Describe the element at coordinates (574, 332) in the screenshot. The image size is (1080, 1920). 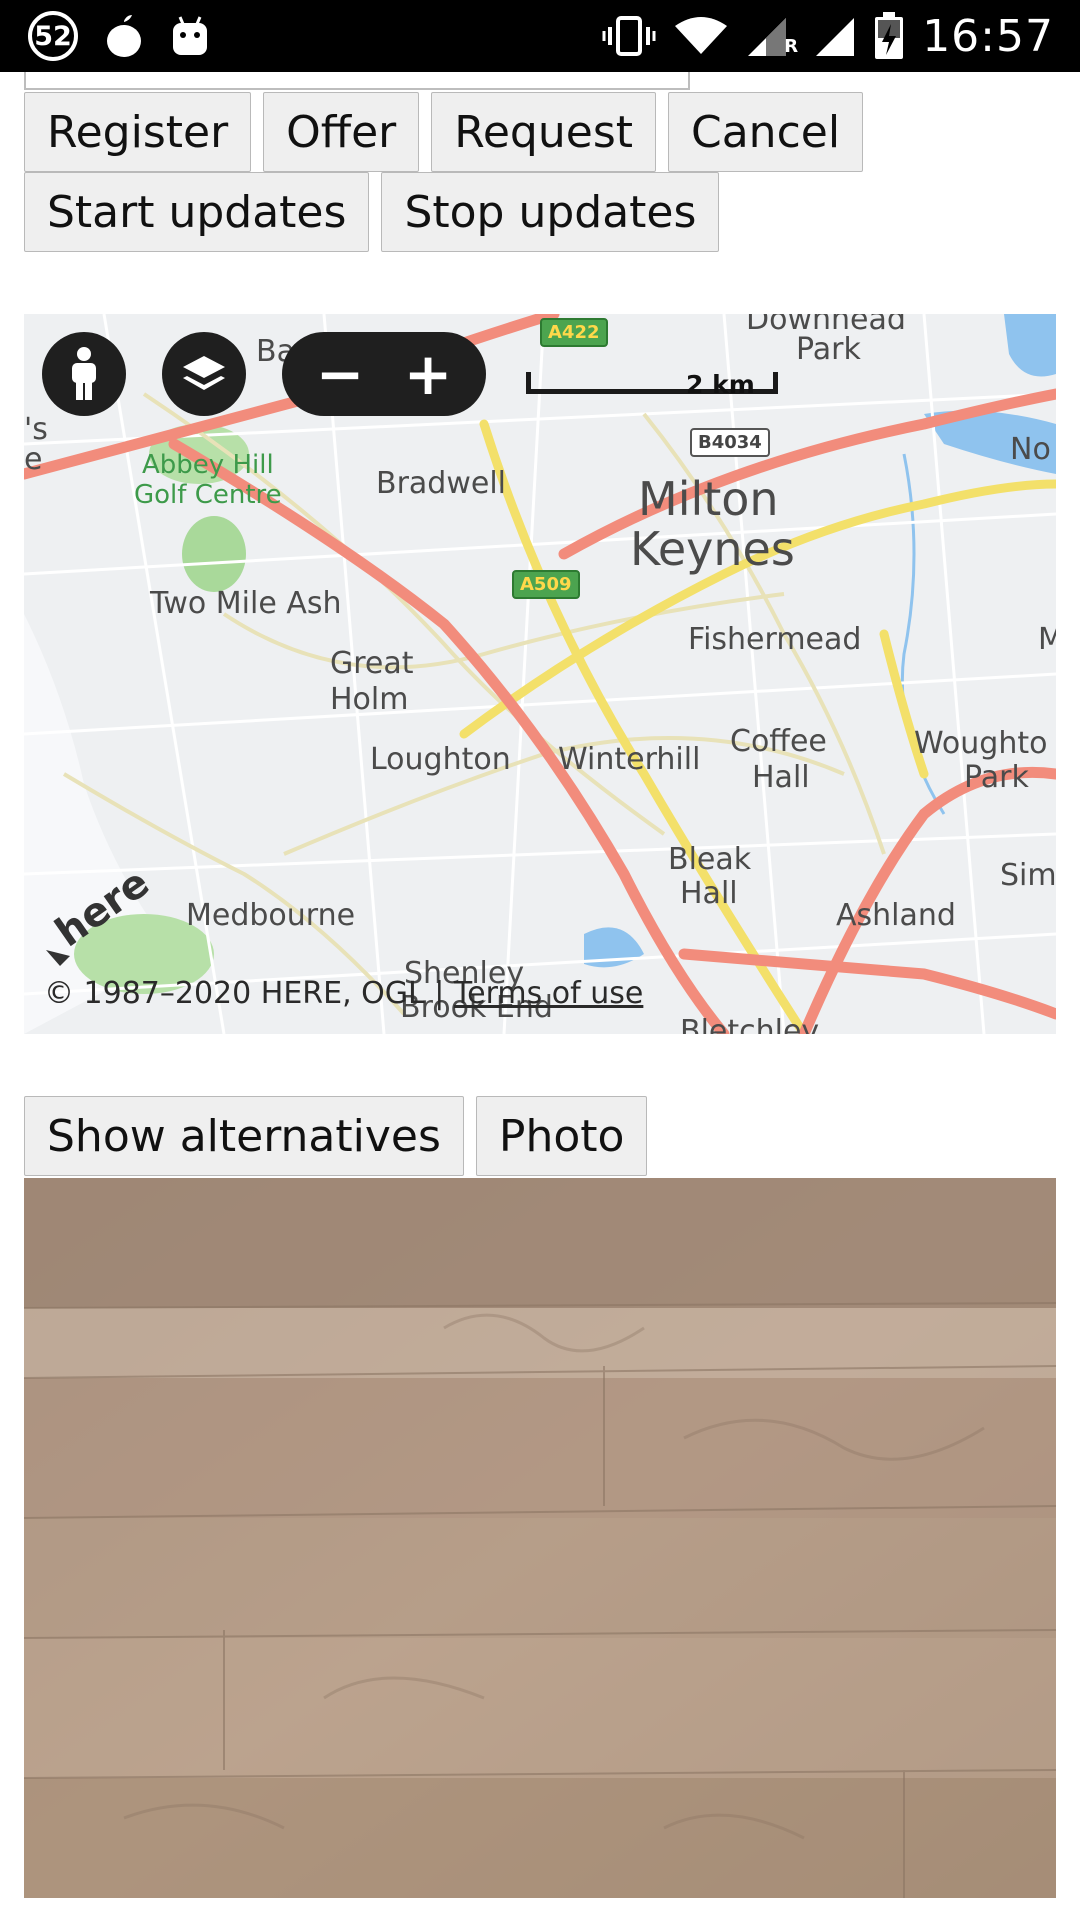
I see `road-shield-a422: A422` at that location.